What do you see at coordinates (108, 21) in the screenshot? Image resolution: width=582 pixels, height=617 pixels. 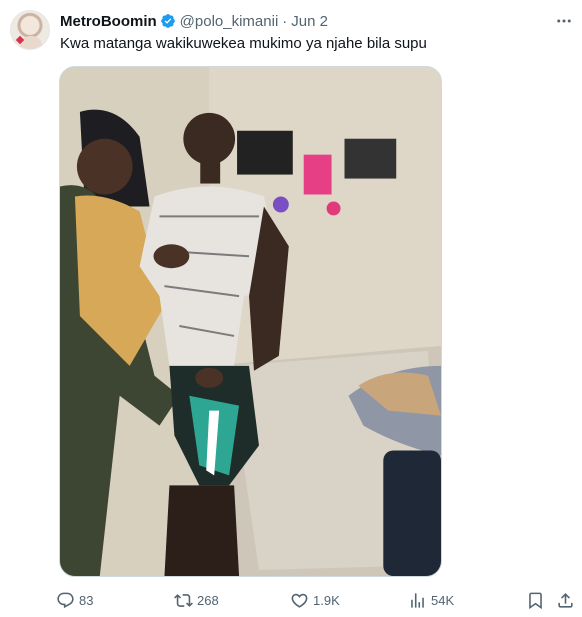 I see `author-name: MetroBoomin` at bounding box center [108, 21].